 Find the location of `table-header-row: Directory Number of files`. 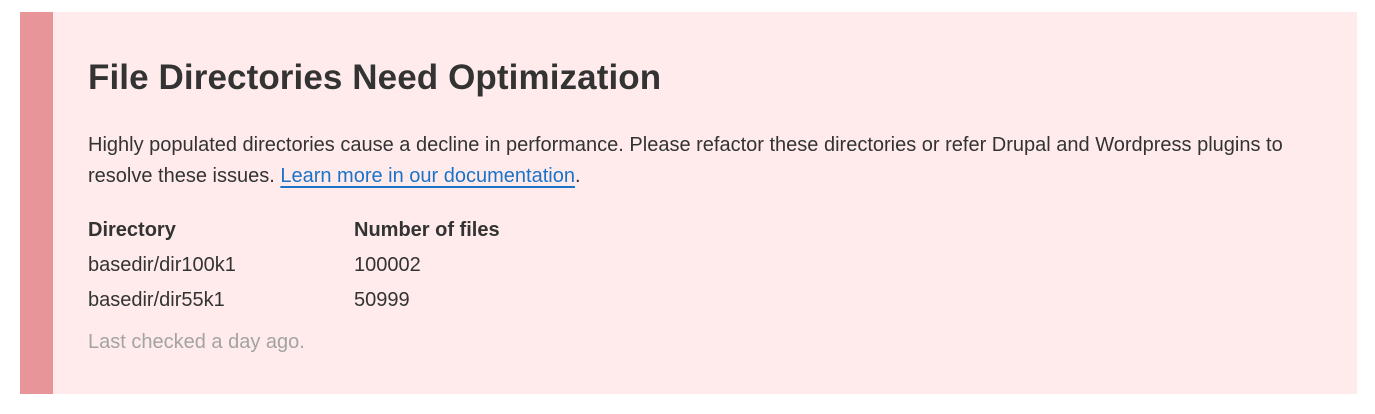

table-header-row: Directory Number of files is located at coordinates (351, 230).